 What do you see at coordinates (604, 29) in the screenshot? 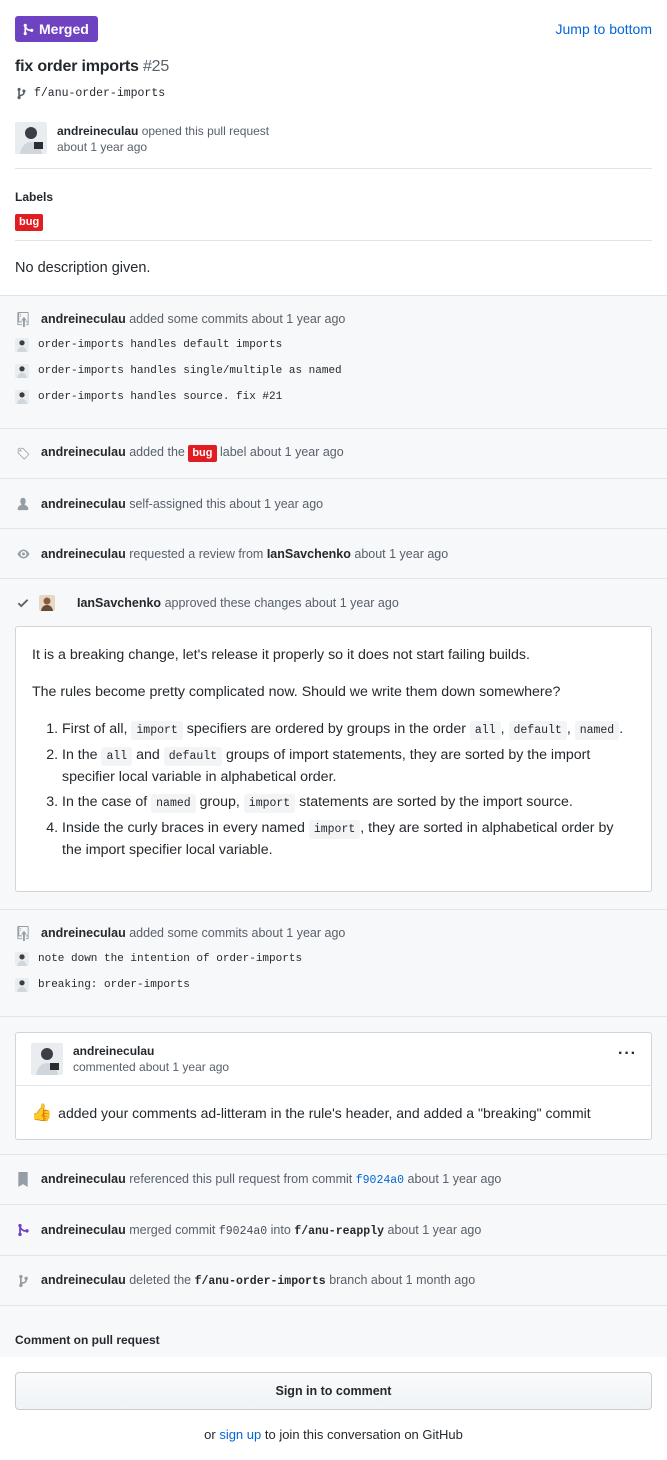
I see `jump-to-bottom-link: Jump to bottom` at bounding box center [604, 29].